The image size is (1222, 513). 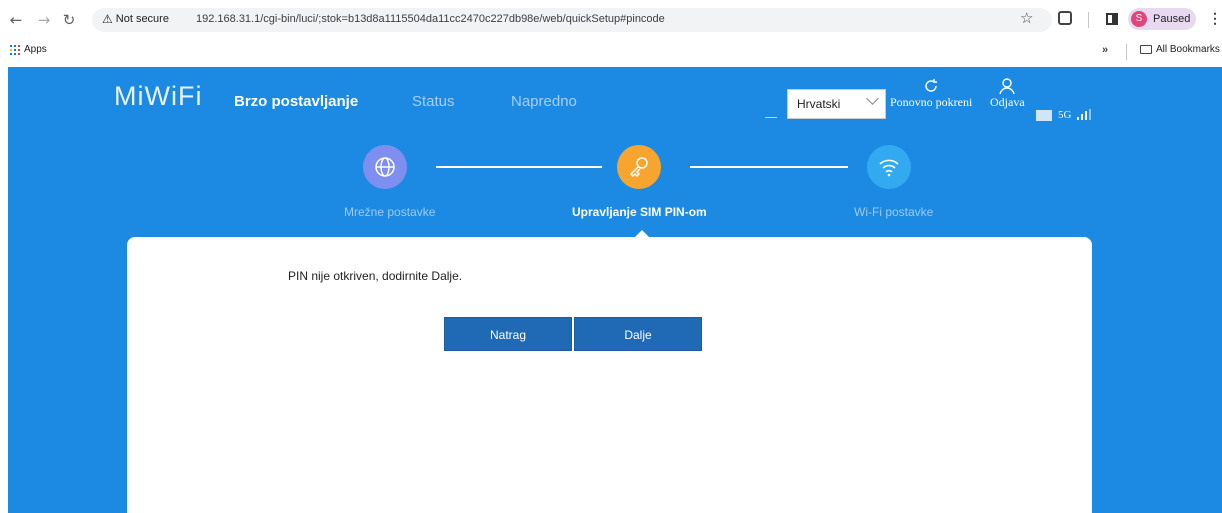 I want to click on step-wifi, so click(x=889, y=167).